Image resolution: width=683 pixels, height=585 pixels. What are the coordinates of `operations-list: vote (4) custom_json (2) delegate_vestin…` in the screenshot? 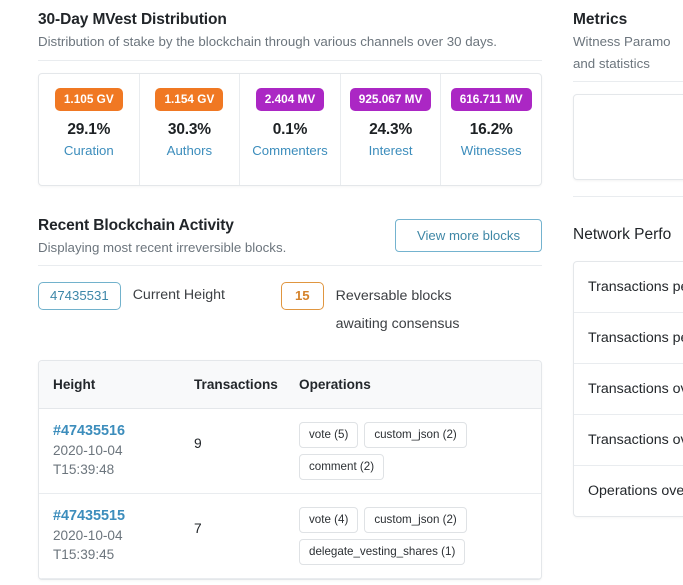 It's located at (414, 536).